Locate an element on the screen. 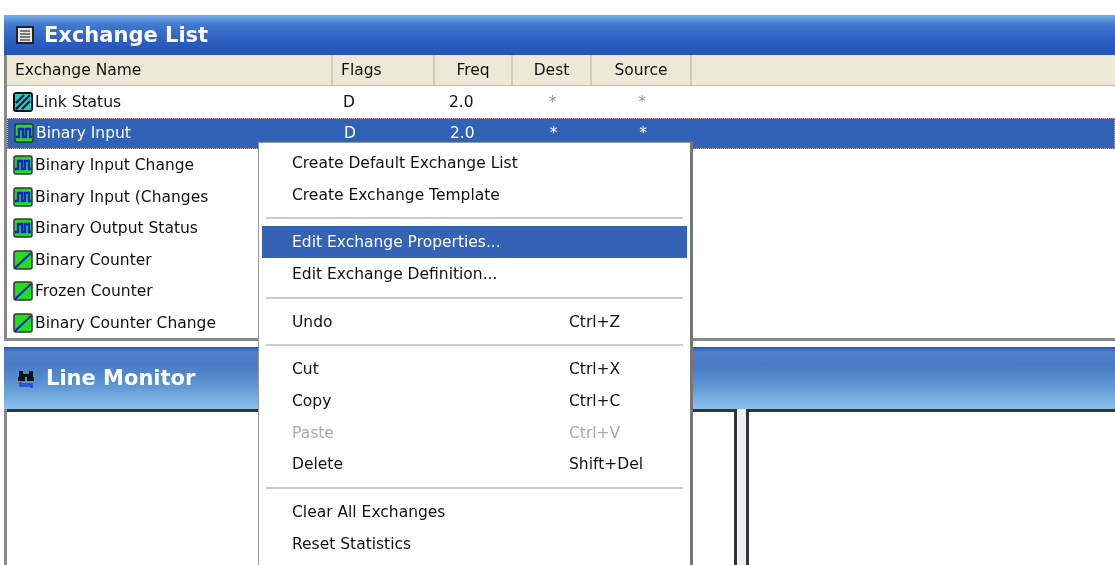 The image size is (1115, 565). column-header: Dest is located at coordinates (552, 70).